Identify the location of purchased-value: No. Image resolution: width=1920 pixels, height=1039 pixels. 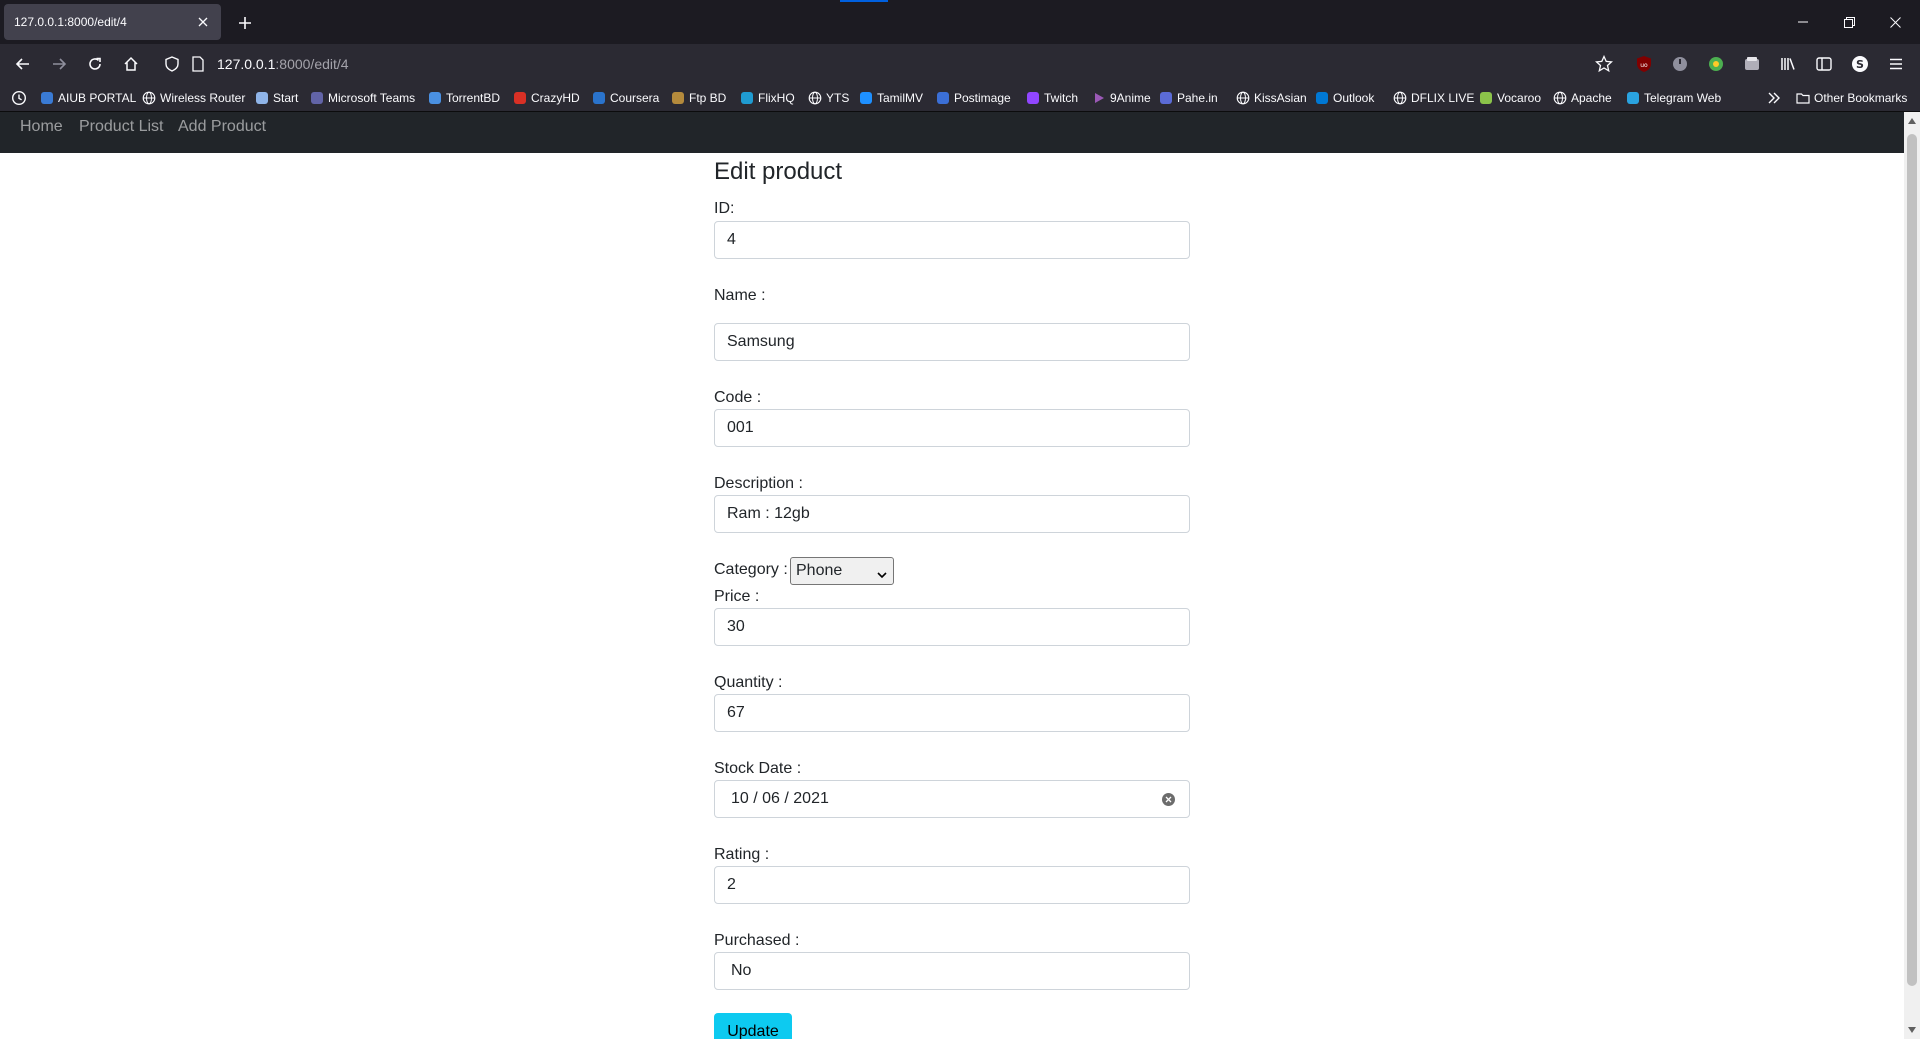
(741, 970).